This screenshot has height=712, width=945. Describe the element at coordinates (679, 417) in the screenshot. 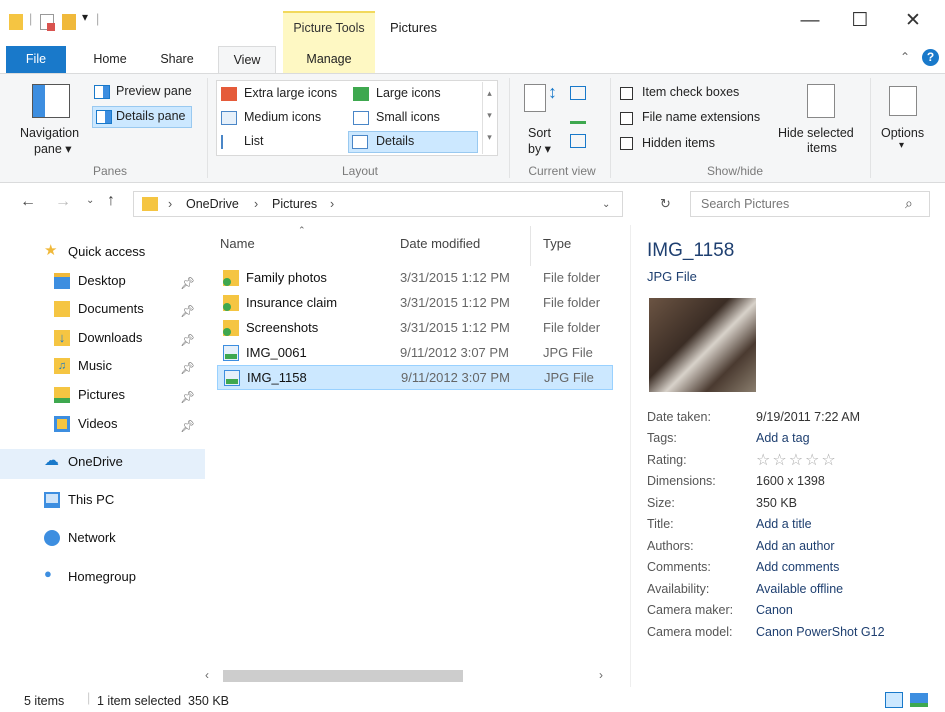

I see `prop-key: Date taken:` at that location.